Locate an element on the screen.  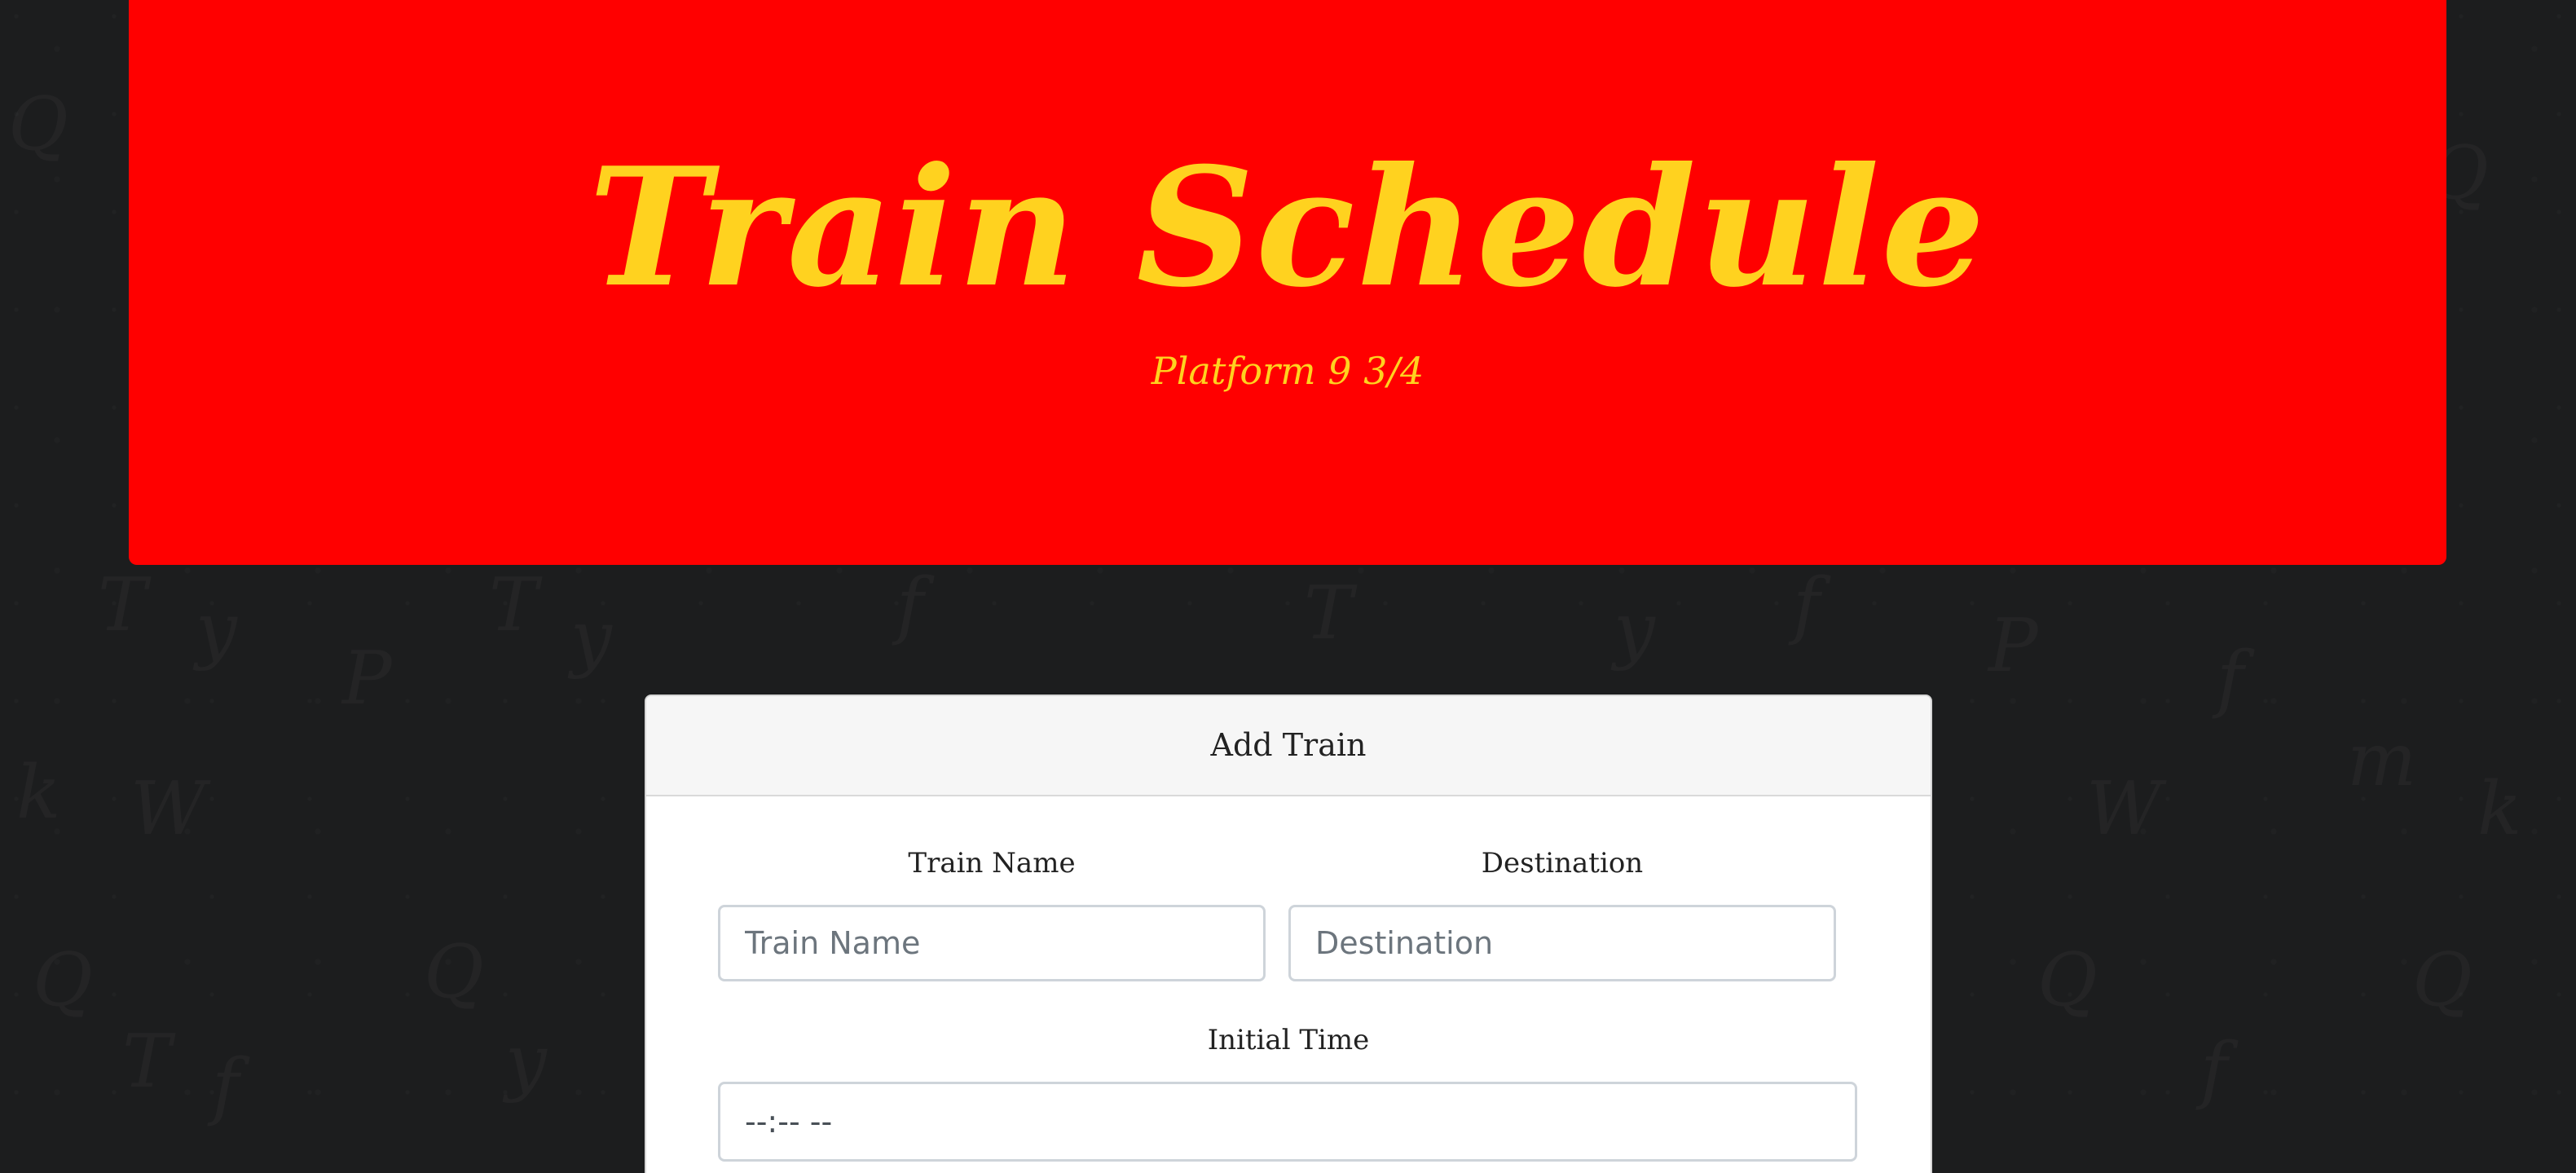
initial-time-input: --:-- -- is located at coordinates (1287, 1122).